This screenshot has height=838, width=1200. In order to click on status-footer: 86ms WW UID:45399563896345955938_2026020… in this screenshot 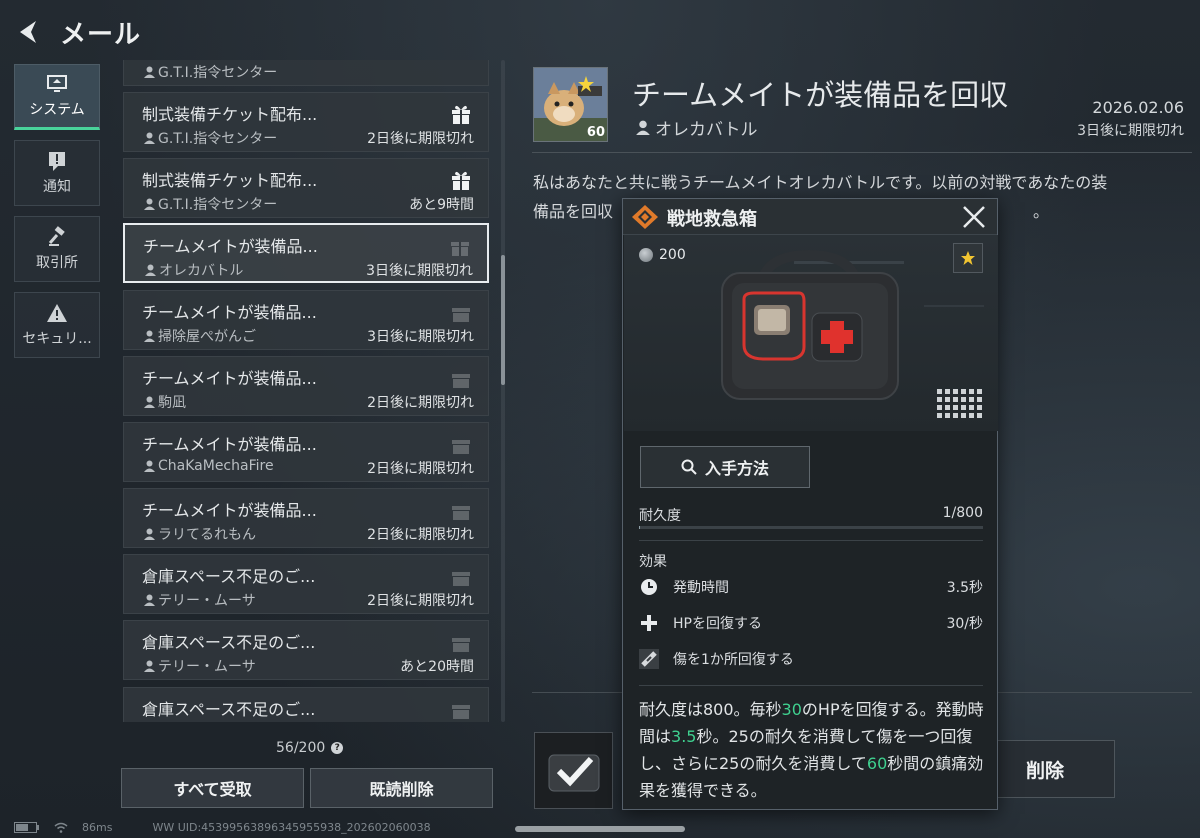, I will do `click(222, 827)`.